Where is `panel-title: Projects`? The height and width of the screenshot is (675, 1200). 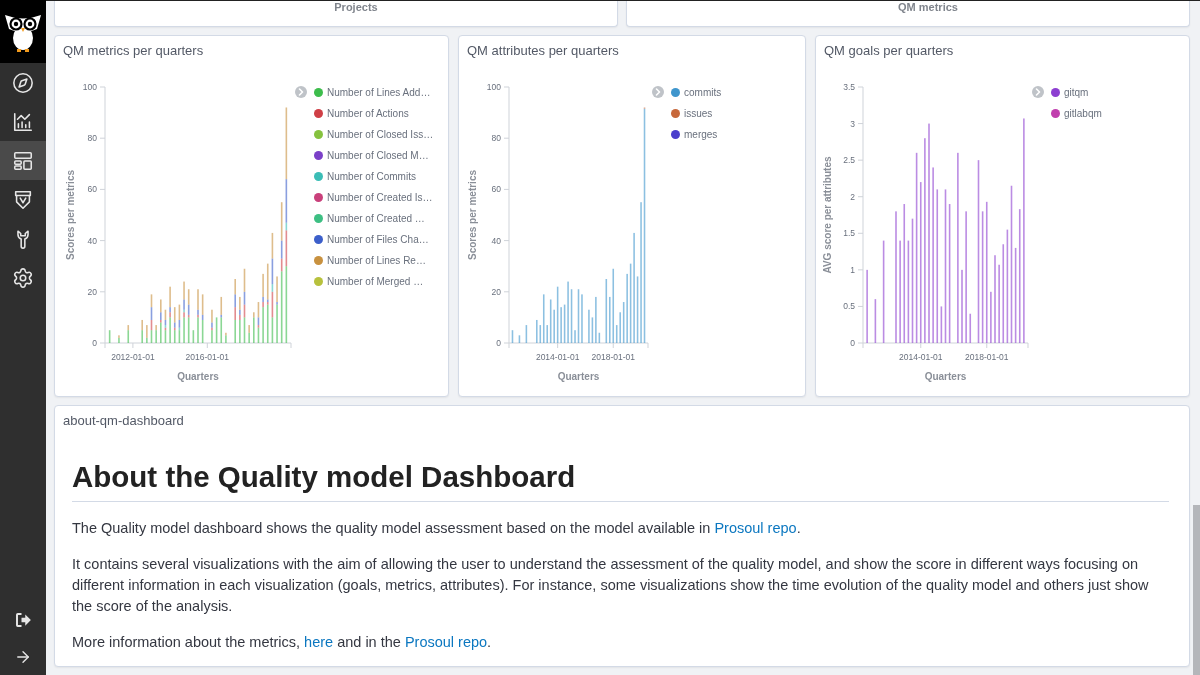 panel-title: Projects is located at coordinates (356, 7).